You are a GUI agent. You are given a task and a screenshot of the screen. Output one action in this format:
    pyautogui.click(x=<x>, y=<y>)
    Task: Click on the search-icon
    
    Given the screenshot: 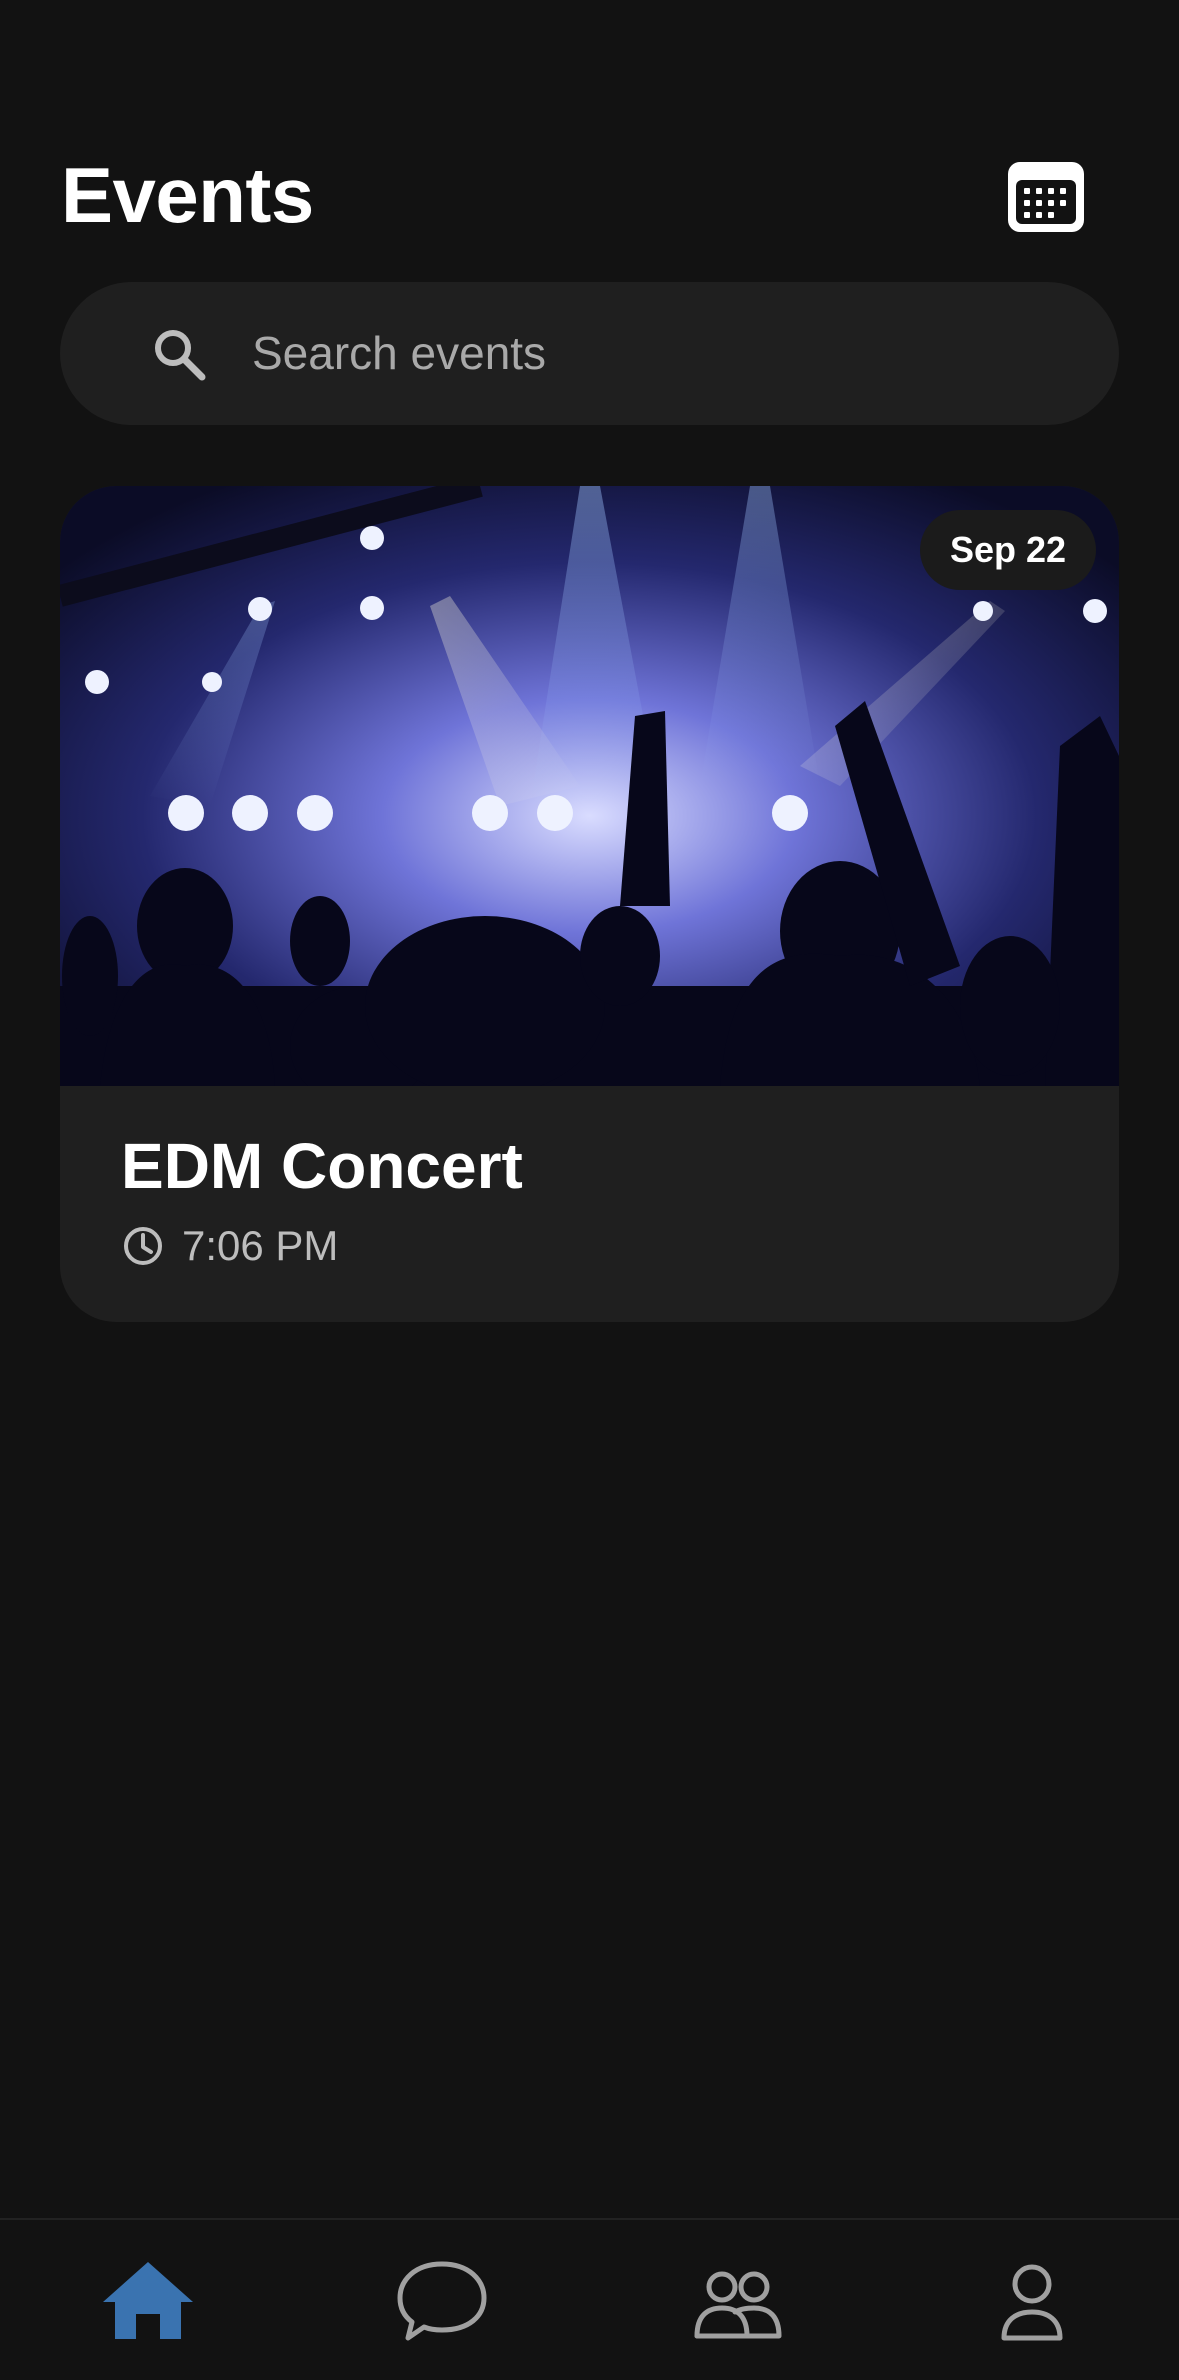 What is the action you would take?
    pyautogui.click(x=179, y=354)
    